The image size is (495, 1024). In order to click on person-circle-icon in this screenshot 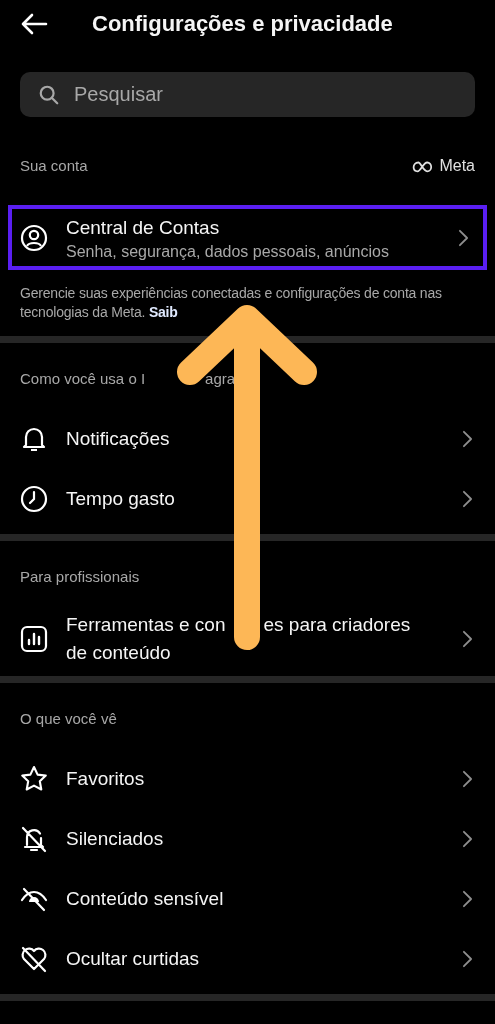, I will do `click(34, 237)`.